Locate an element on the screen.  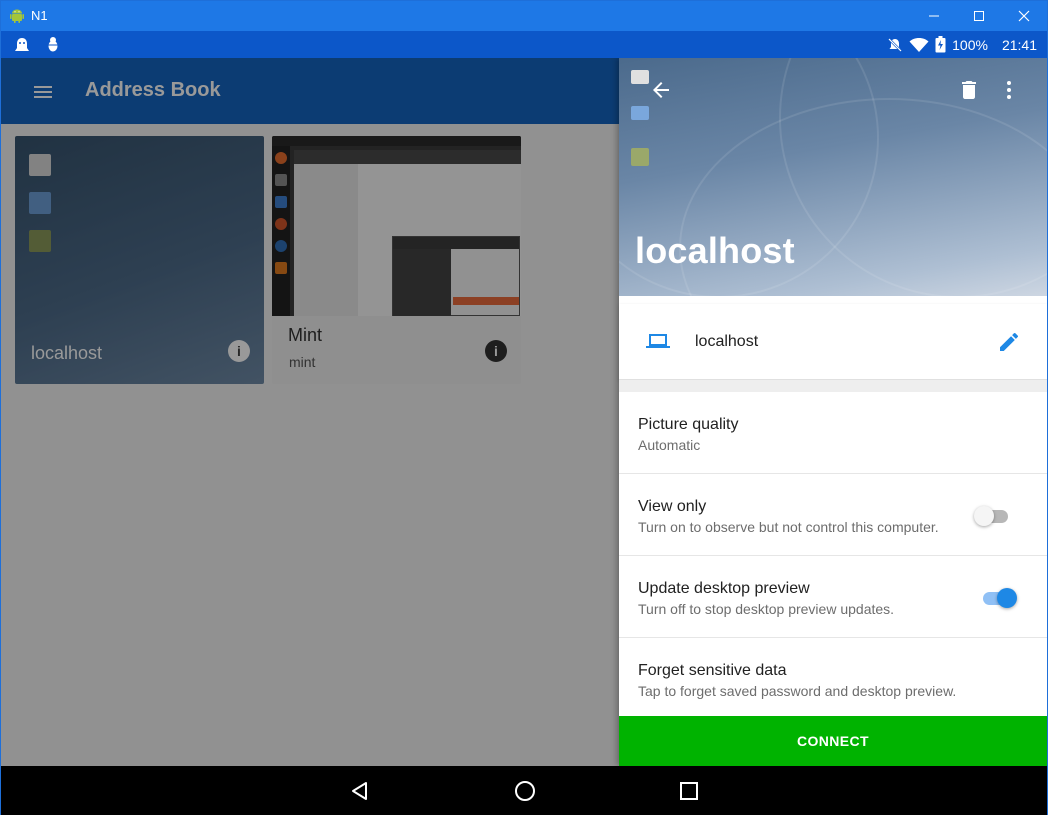
detail-title: localhost is located at coordinates (715, 250).